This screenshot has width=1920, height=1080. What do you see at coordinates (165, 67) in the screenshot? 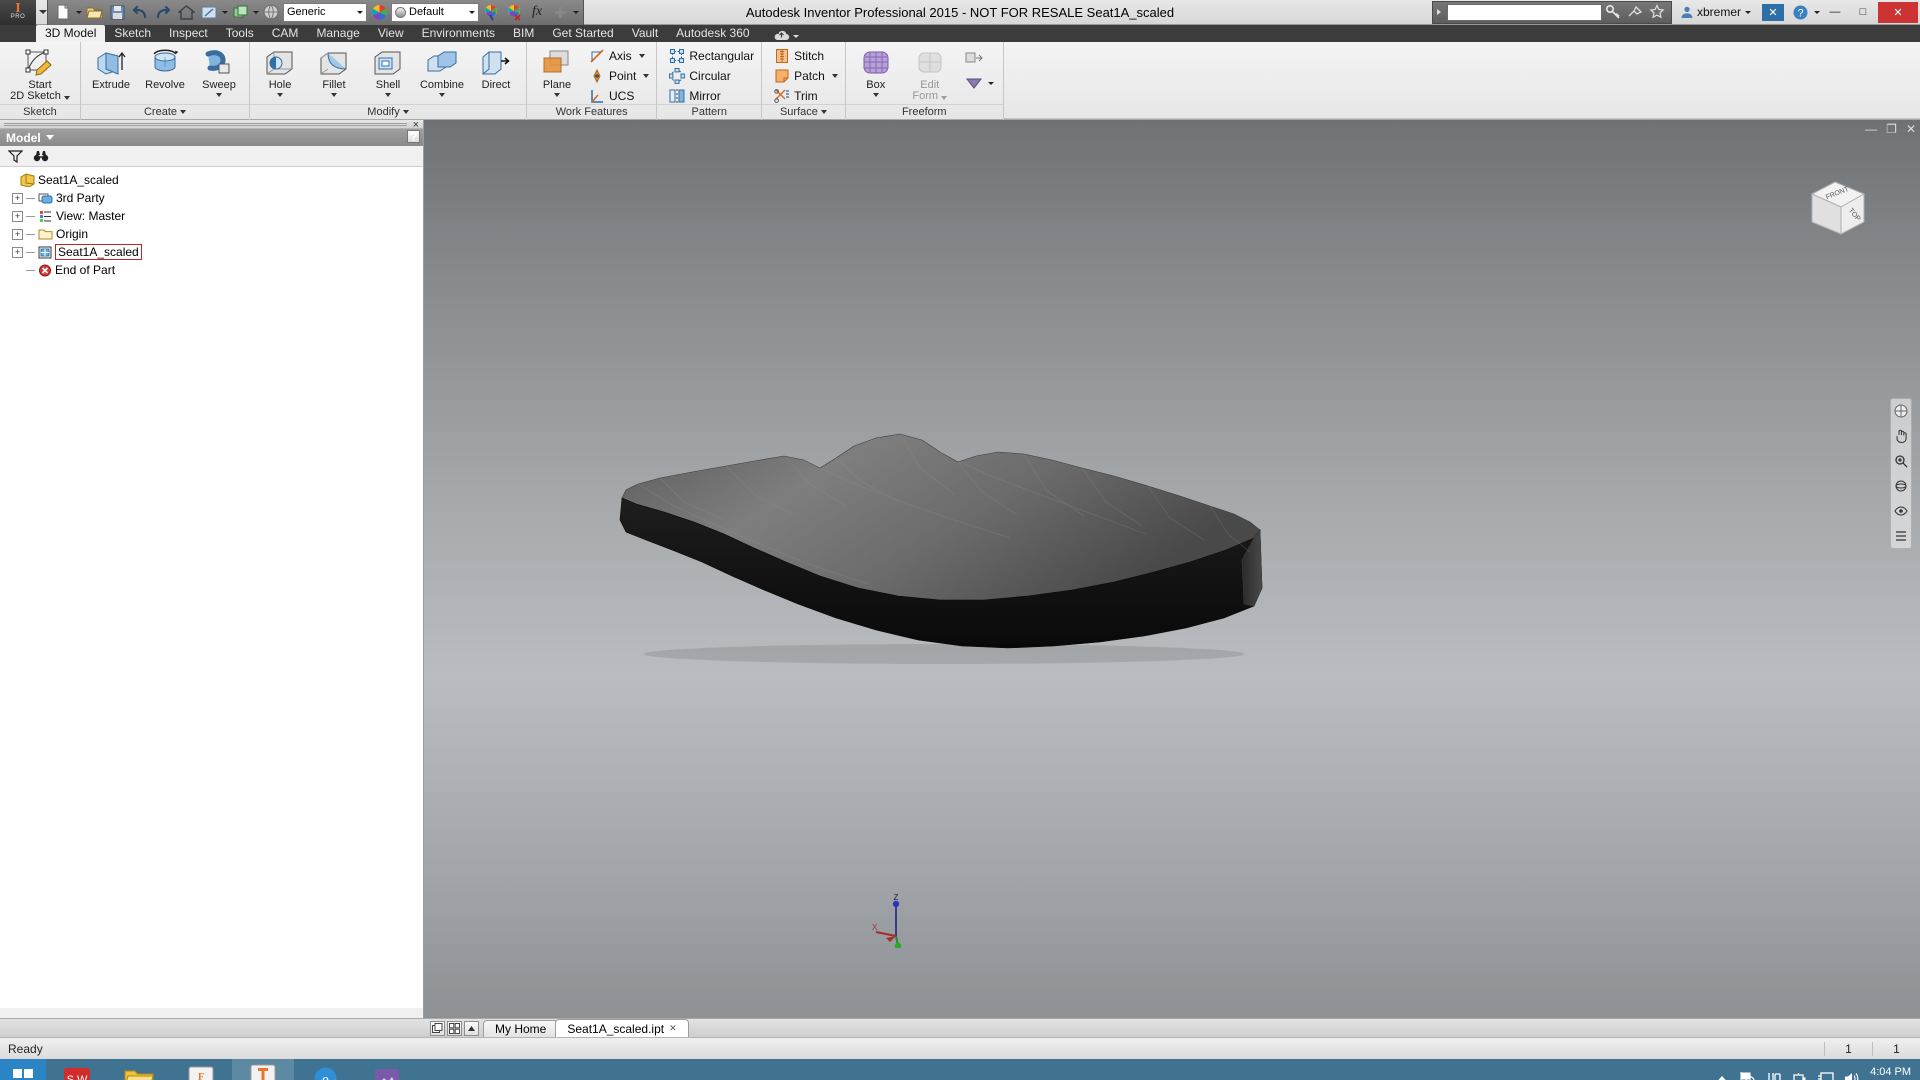
I see `revolve-button: Revolve` at bounding box center [165, 67].